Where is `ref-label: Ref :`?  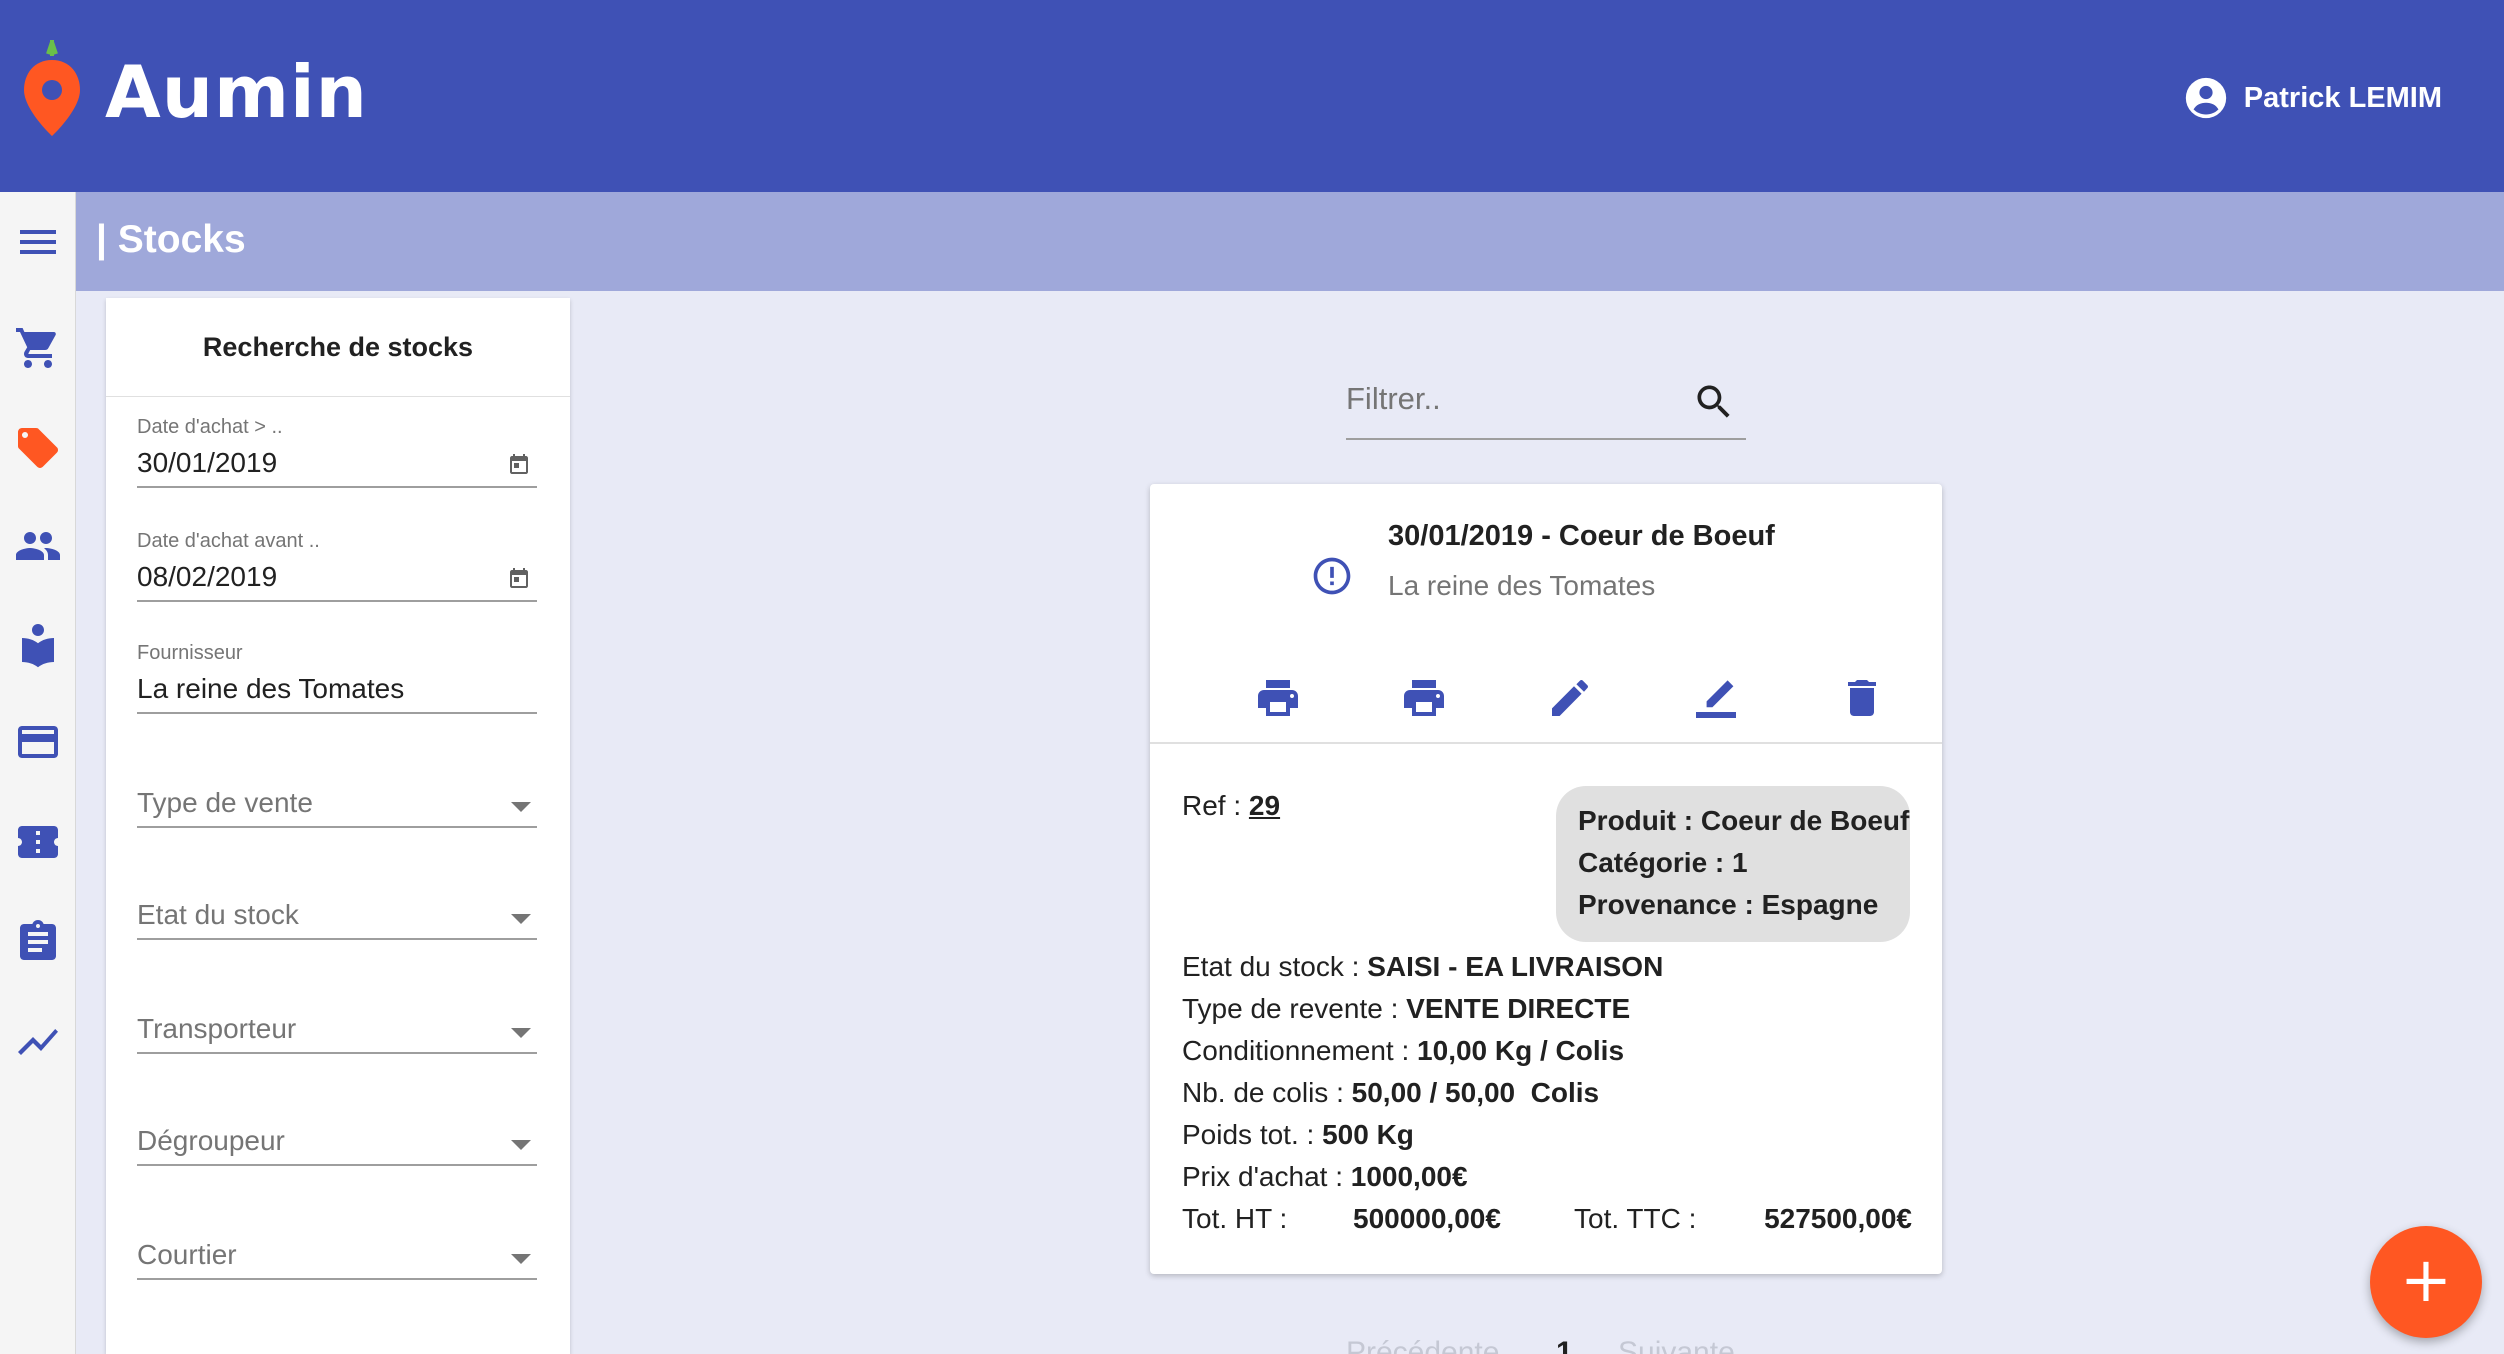 ref-label: Ref : is located at coordinates (1215, 805).